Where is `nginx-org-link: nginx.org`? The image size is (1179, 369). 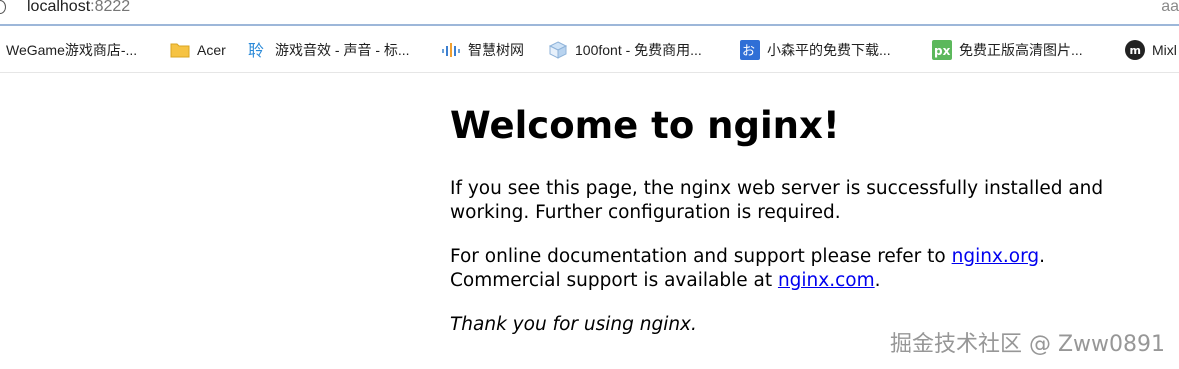
nginx-org-link: nginx.org is located at coordinates (996, 256).